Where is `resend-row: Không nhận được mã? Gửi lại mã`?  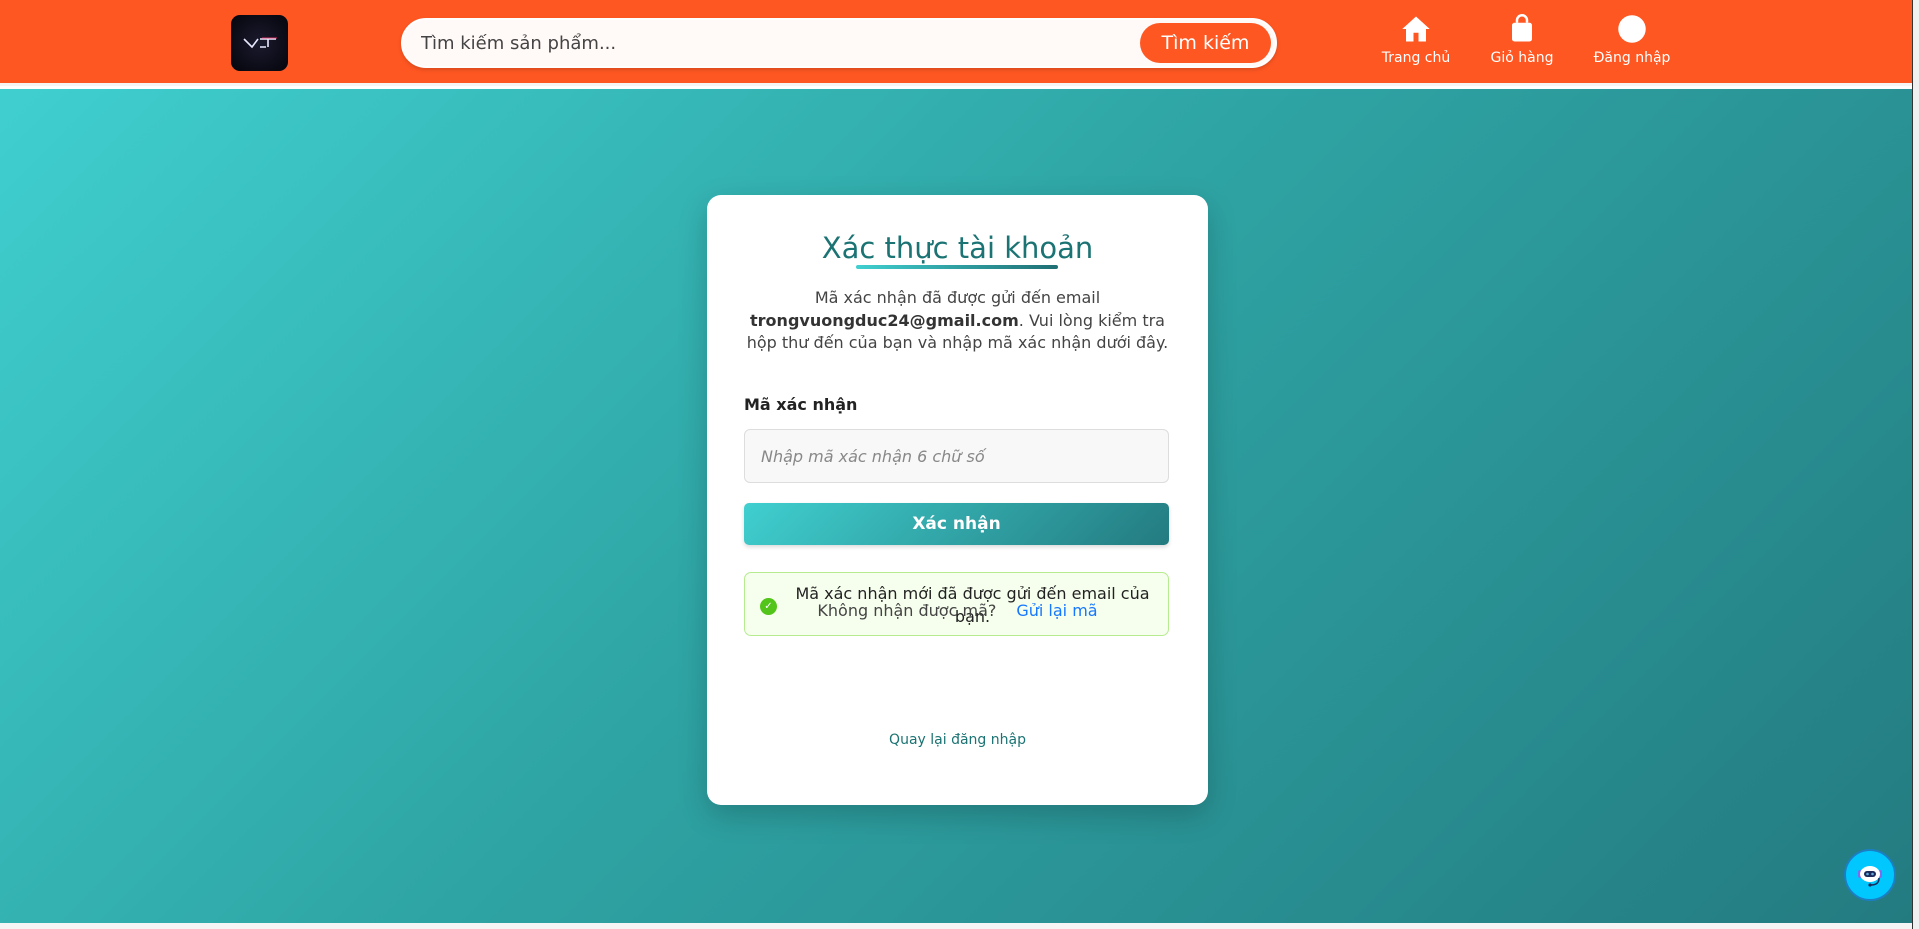 resend-row: Không nhận được mã? Gửi lại mã is located at coordinates (957, 610).